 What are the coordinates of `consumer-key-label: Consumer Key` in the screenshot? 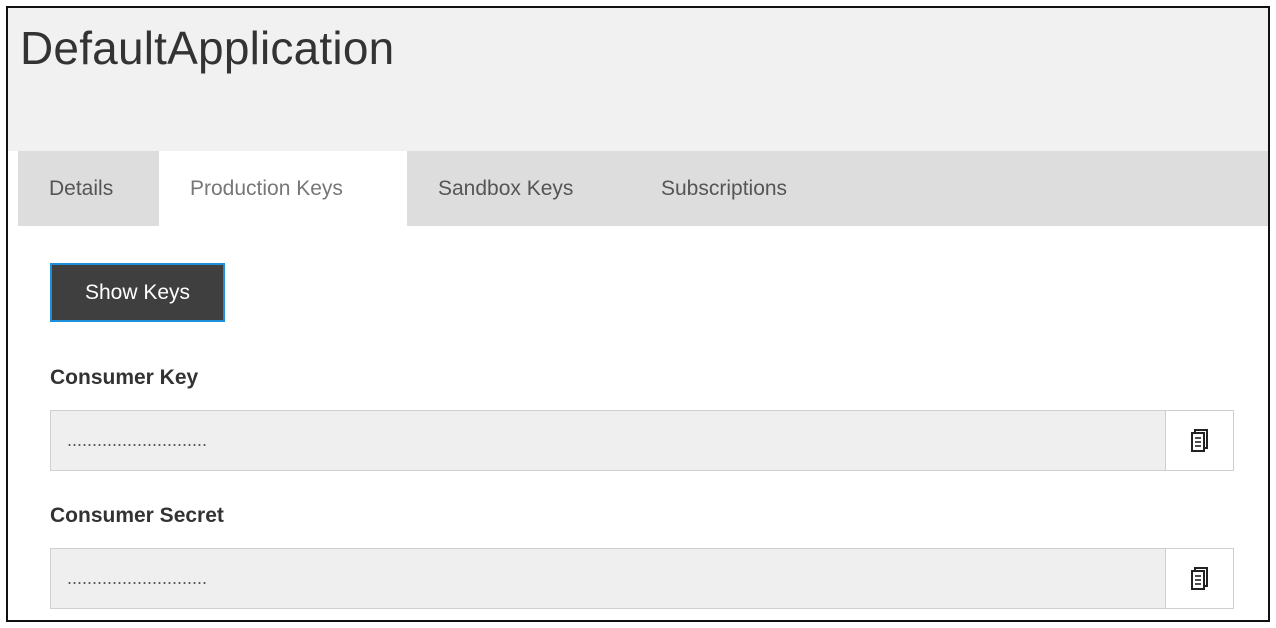 It's located at (124, 377).